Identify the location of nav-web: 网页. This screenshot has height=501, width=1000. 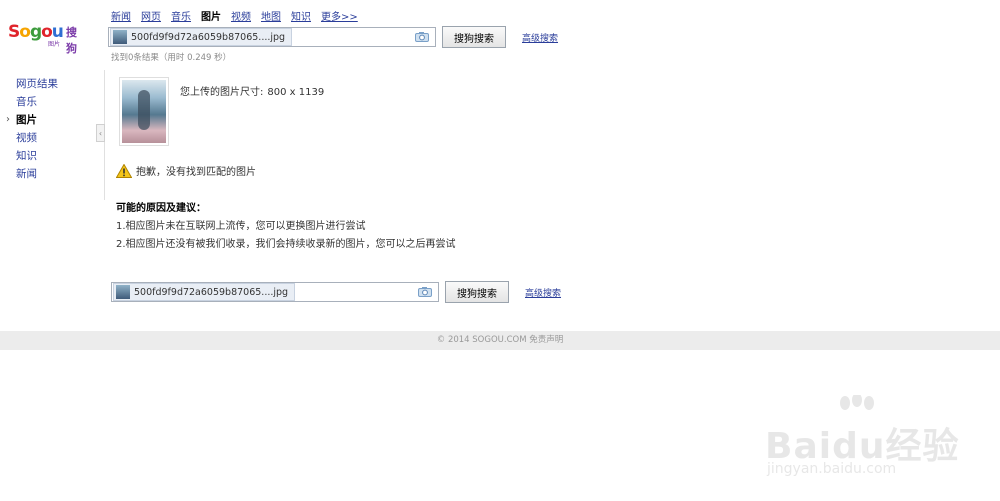
(151, 15).